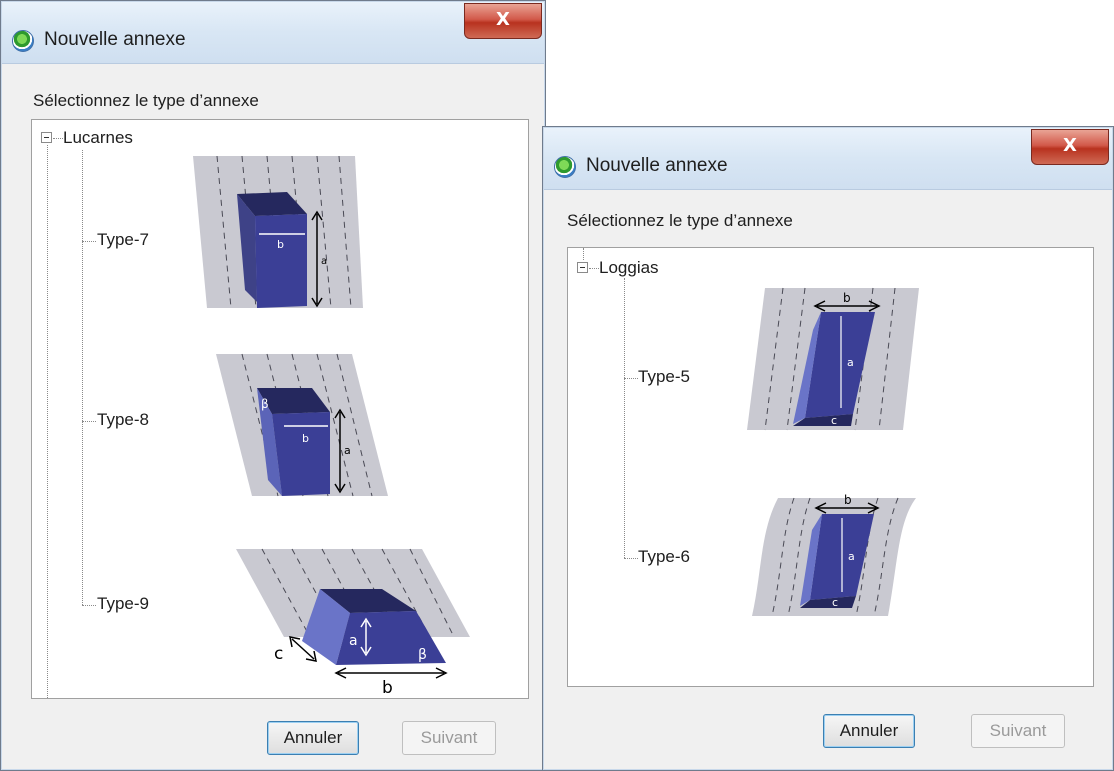 Image resolution: width=1114 pixels, height=771 pixels. Describe the element at coordinates (838, 557) in the screenshot. I see `type-6-diagram: b a c` at that location.